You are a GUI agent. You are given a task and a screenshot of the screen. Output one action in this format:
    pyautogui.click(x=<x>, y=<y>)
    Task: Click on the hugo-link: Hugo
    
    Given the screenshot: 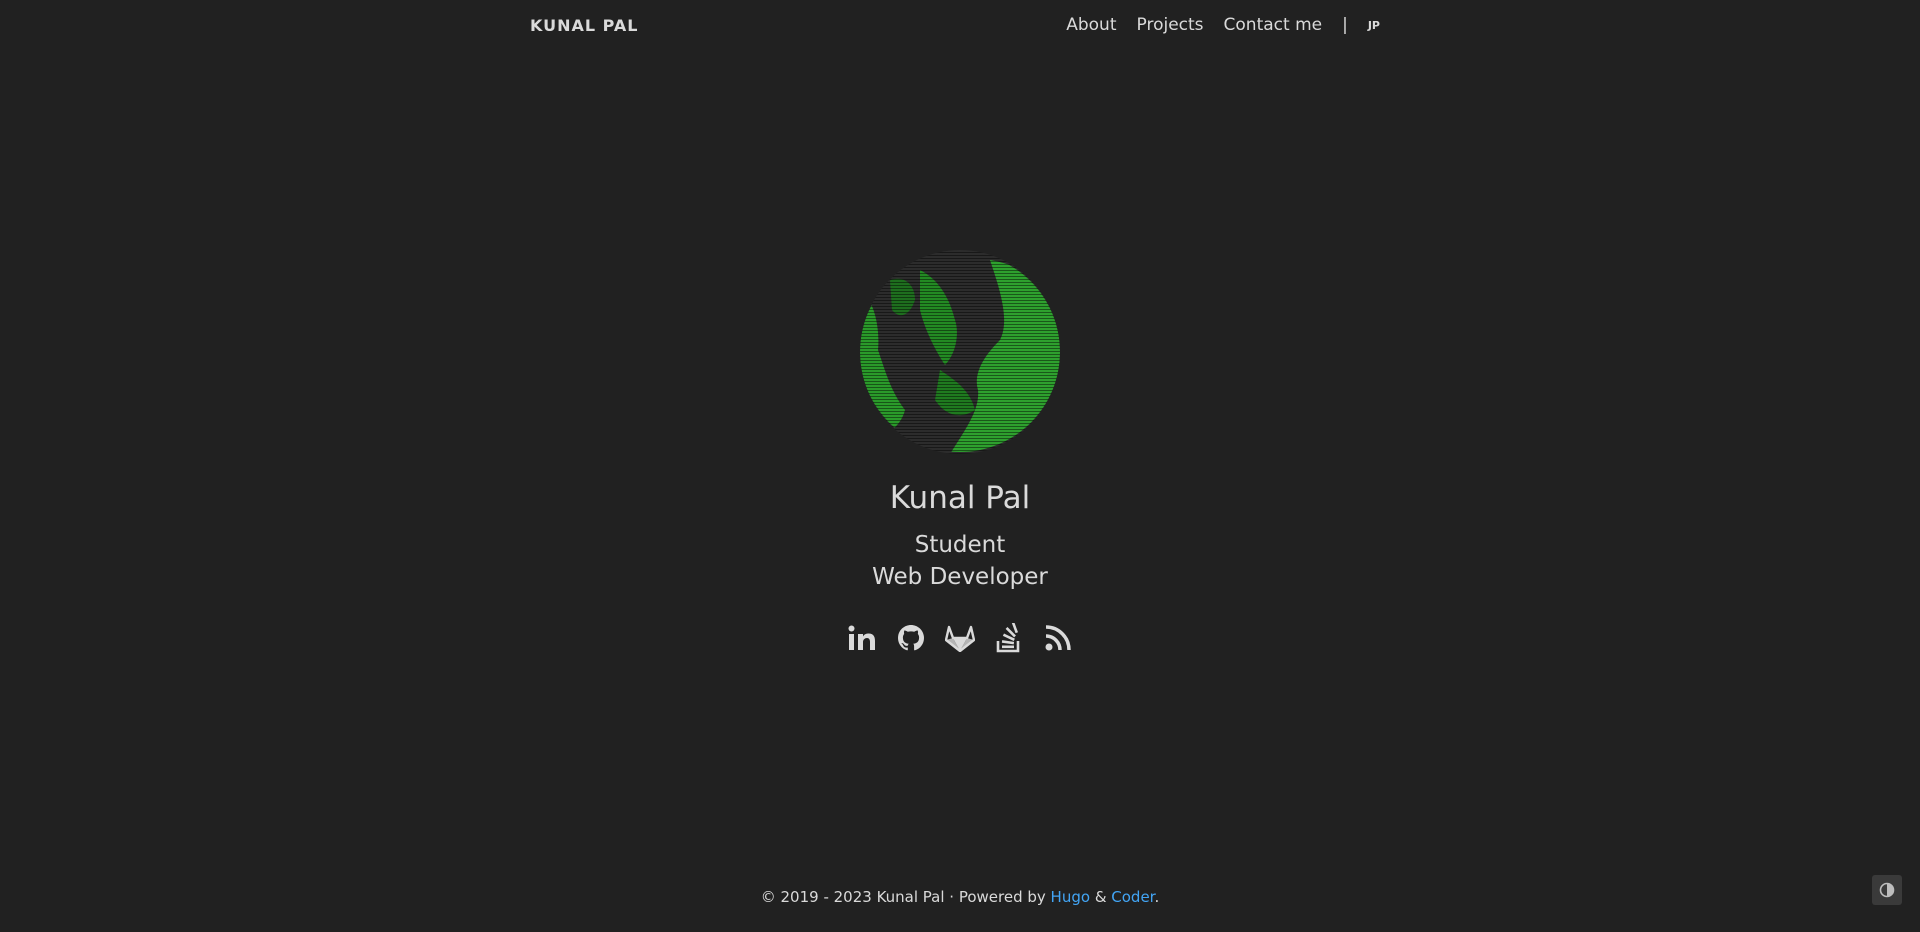 What is the action you would take?
    pyautogui.click(x=1071, y=897)
    